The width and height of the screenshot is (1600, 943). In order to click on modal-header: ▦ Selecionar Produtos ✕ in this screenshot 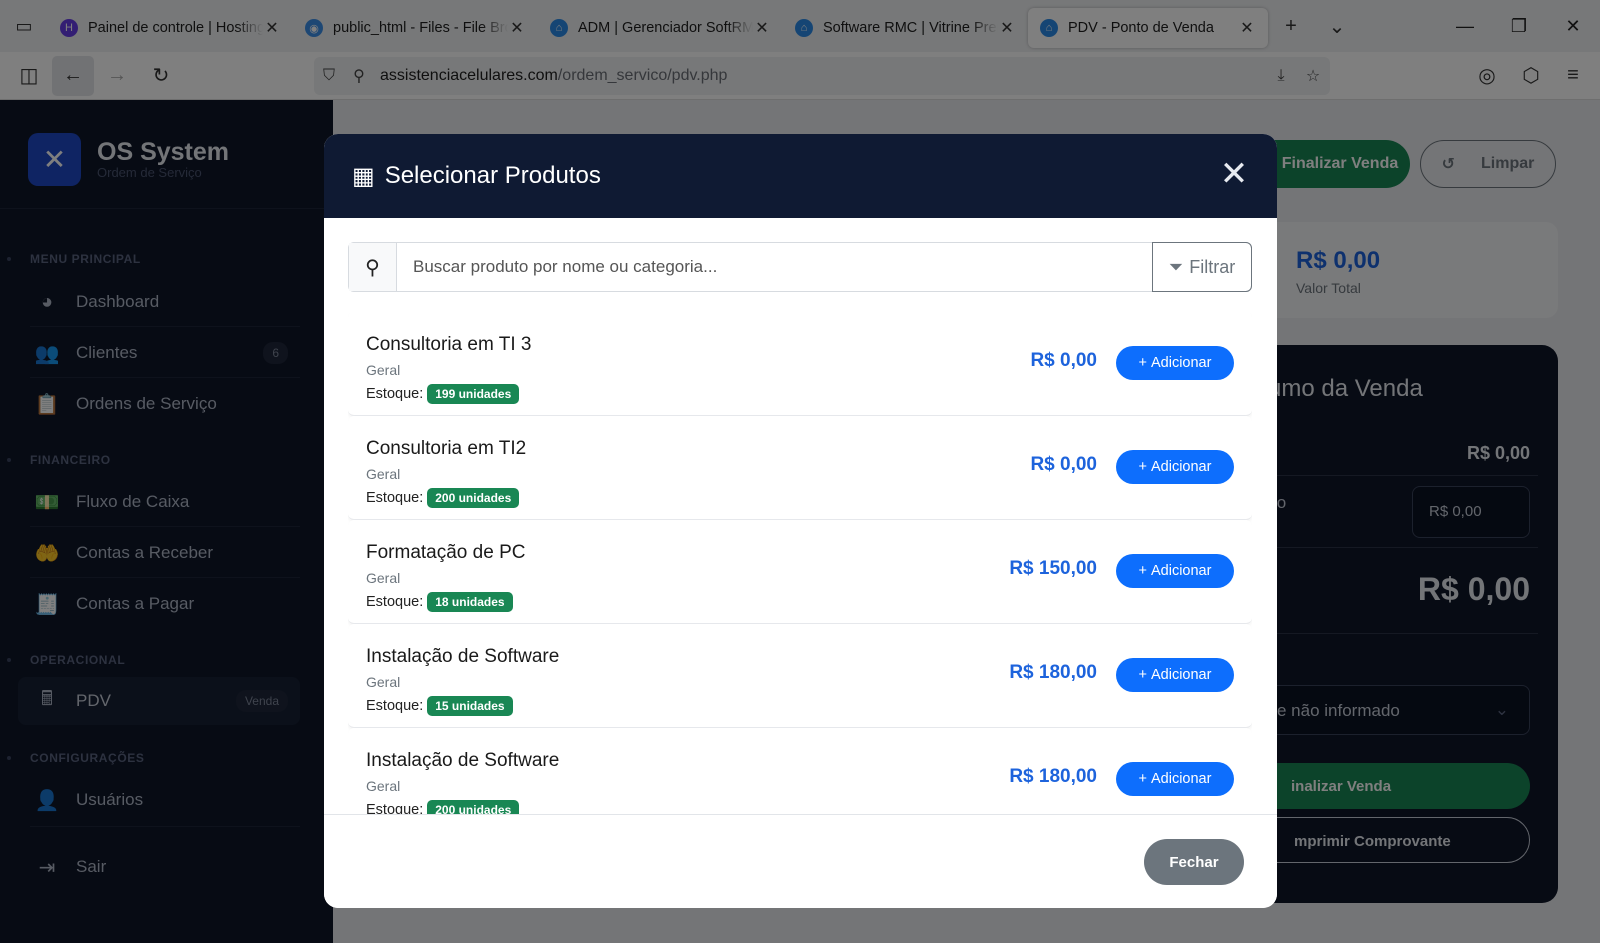, I will do `click(800, 176)`.